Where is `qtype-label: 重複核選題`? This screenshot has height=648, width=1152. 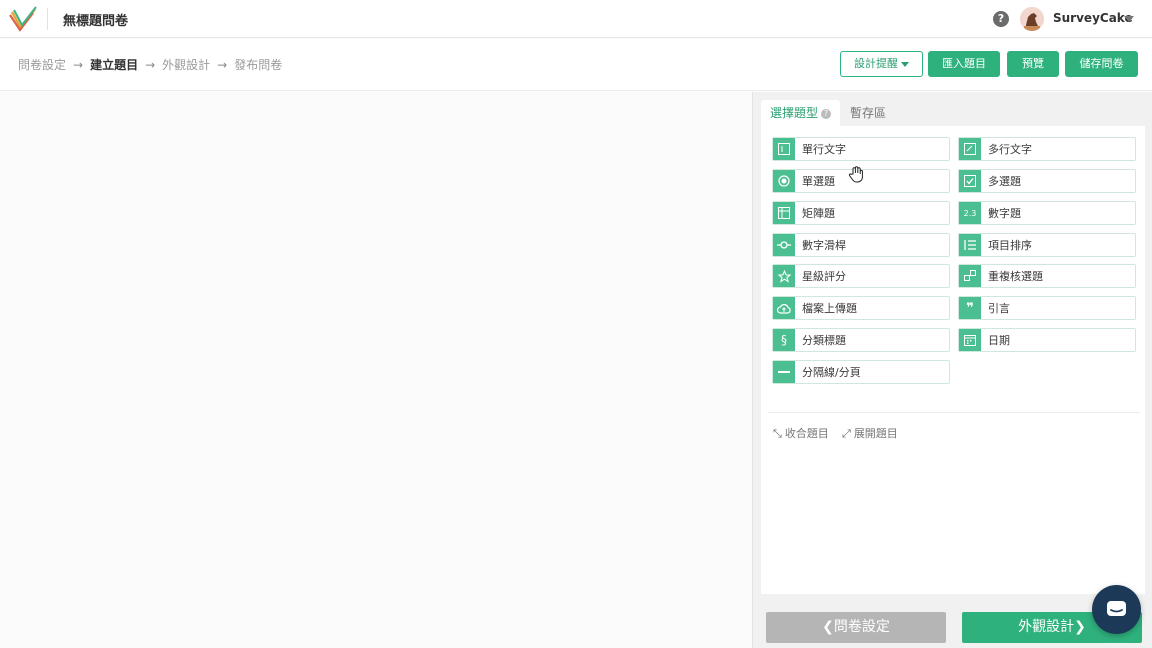
qtype-label: 重複核選題 is located at coordinates (1015, 276).